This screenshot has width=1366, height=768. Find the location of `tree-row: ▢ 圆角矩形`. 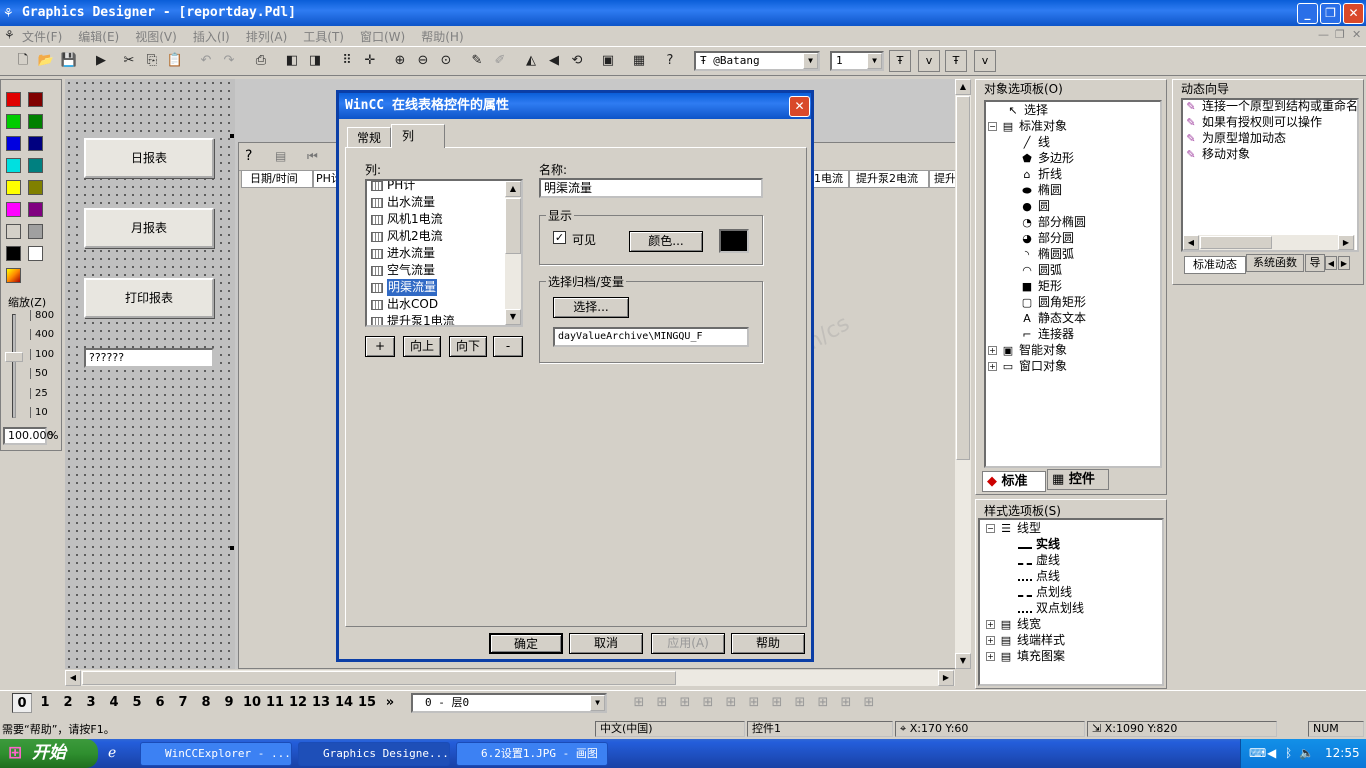

tree-row: ▢ 圆角矩形 is located at coordinates (1072, 302).